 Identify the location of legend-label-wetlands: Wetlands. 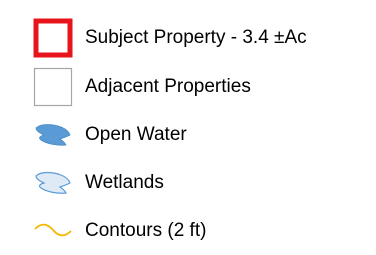
(124, 182).